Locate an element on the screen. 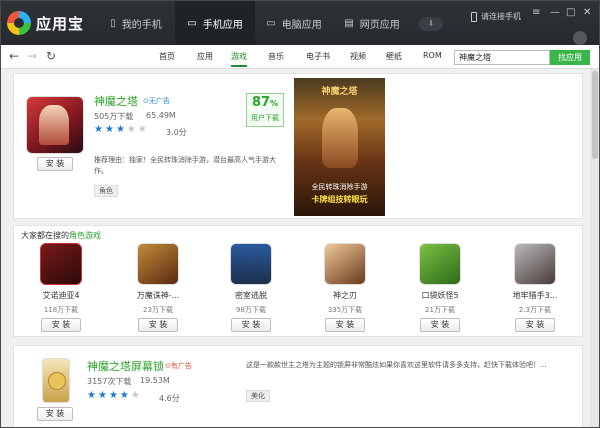  scrollbar-thumb is located at coordinates (595, 115).